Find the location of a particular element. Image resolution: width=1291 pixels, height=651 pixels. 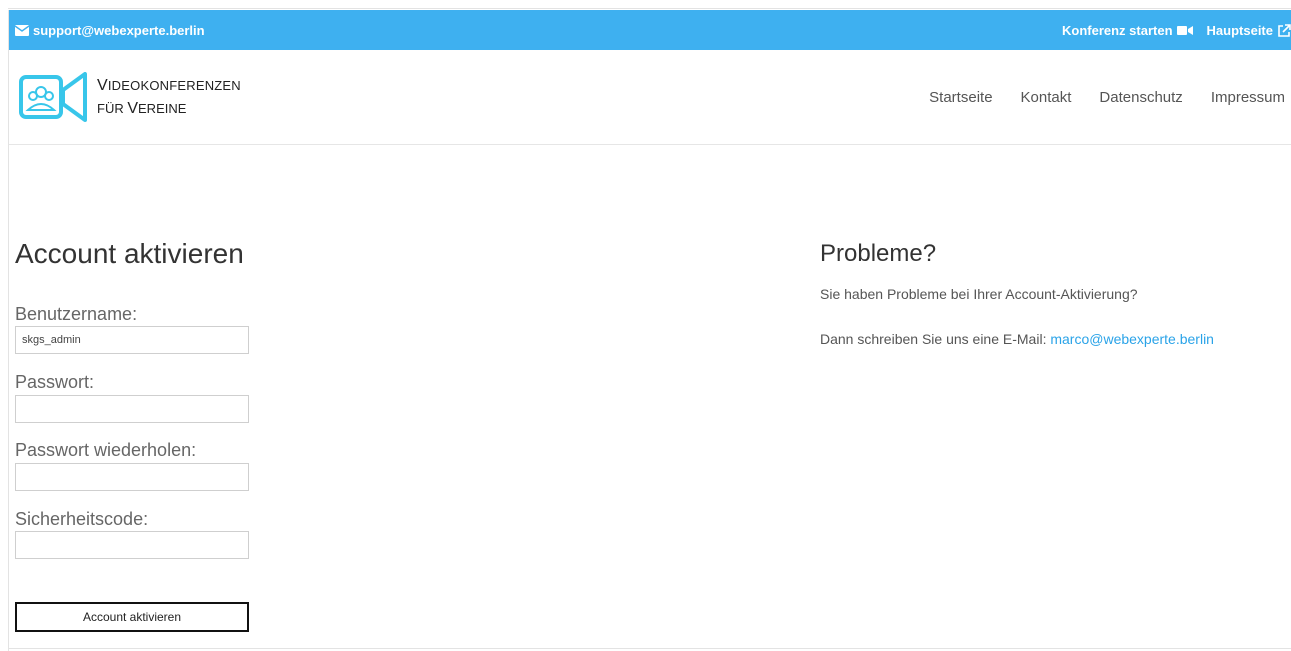

help-text-prefix: Dann schreiben Sie uns eine E-Mail: is located at coordinates (935, 339).